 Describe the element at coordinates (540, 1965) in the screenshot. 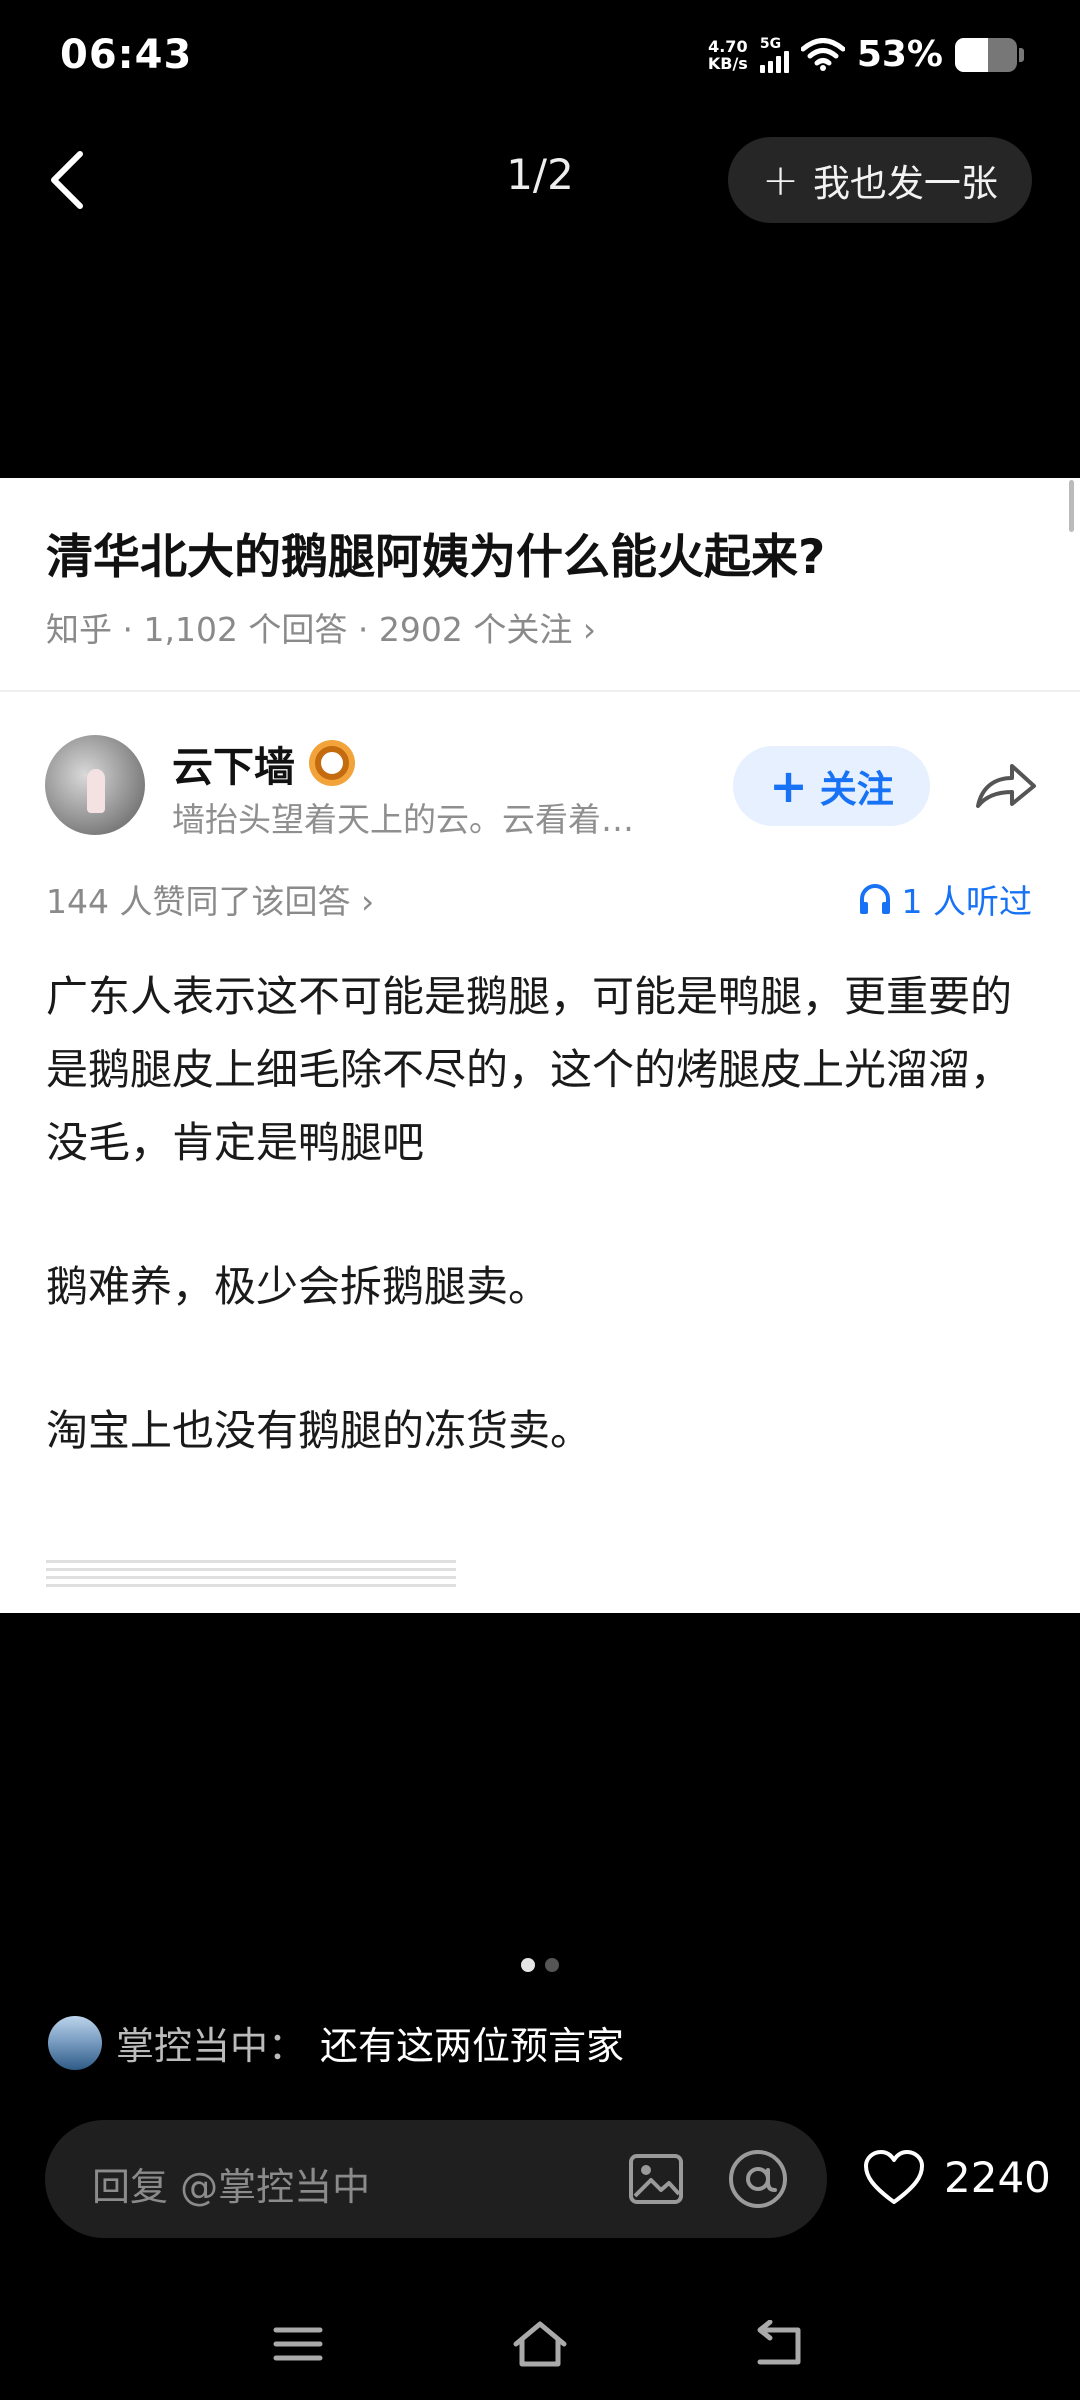

I see `pager-dots` at that location.